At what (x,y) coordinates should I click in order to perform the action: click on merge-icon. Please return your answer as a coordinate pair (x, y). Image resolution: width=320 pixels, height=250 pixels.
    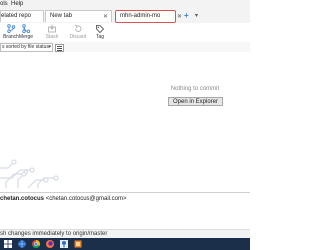
    Looking at the image, I should click on (26, 28).